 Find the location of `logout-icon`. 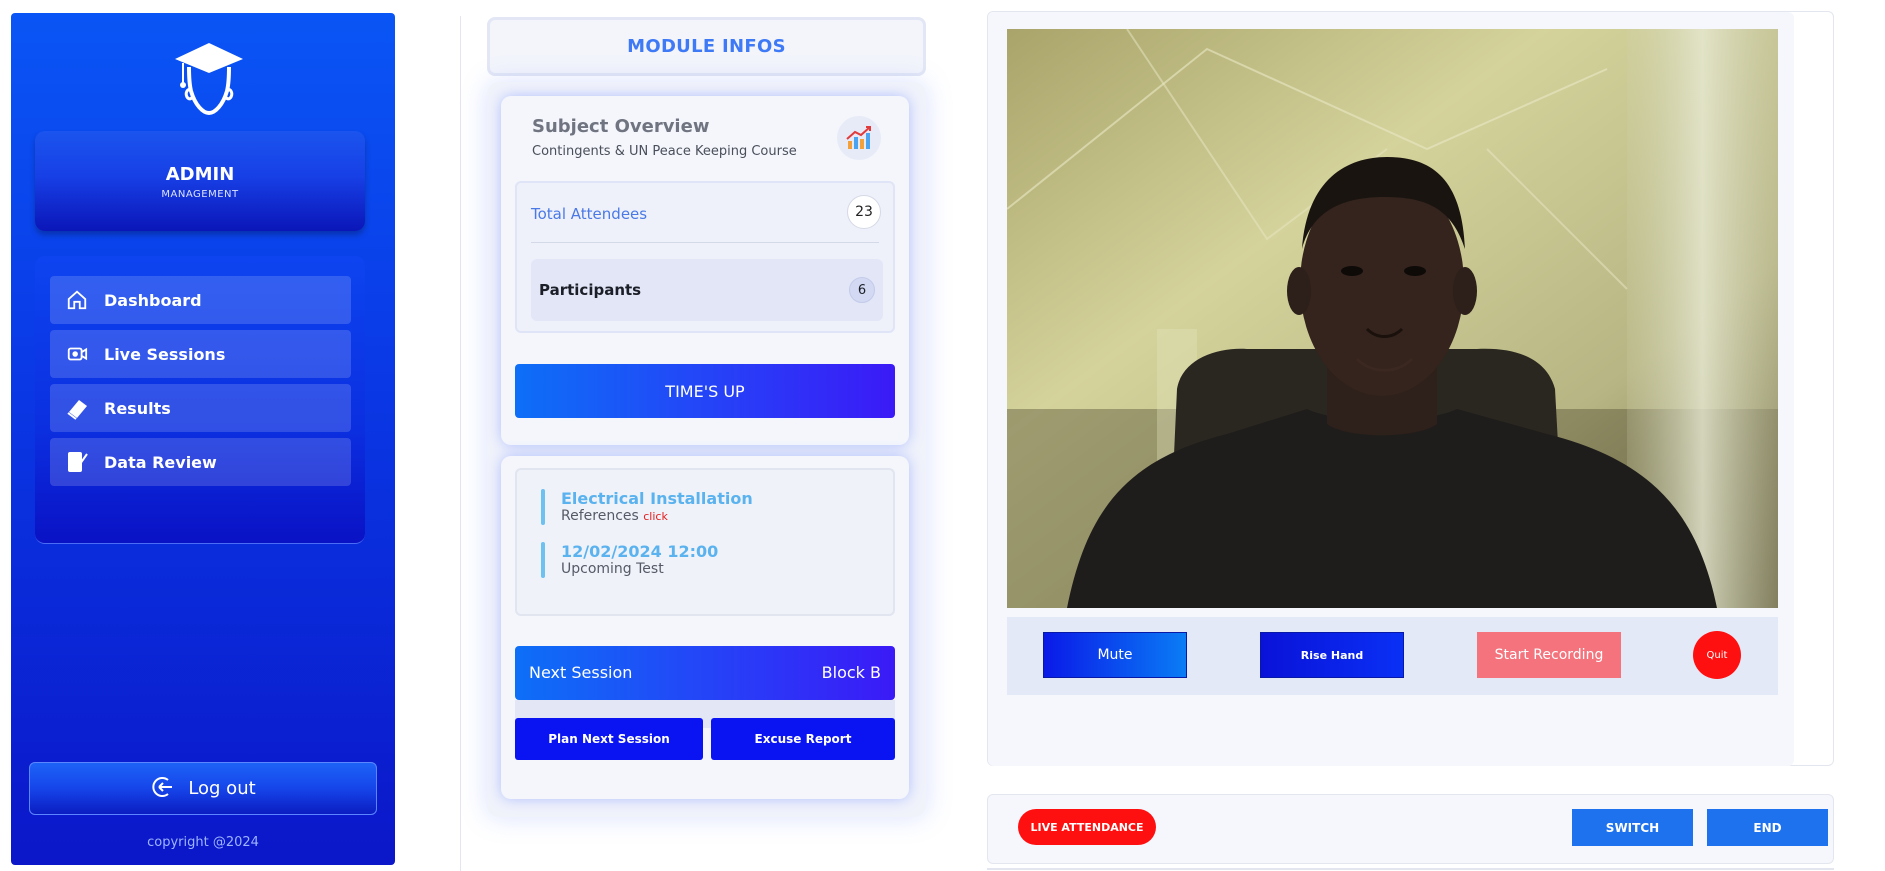

logout-icon is located at coordinates (163, 789).